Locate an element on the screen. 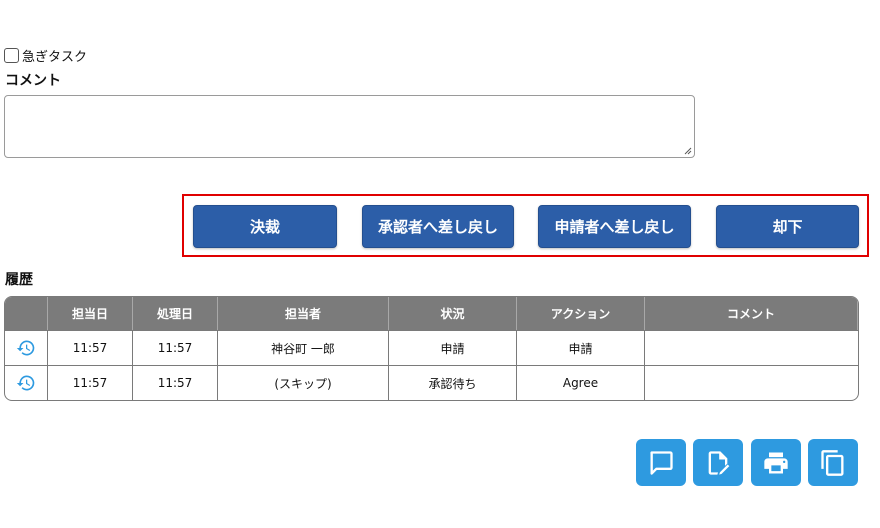  header-assignee: 担当者 is located at coordinates (303, 313).